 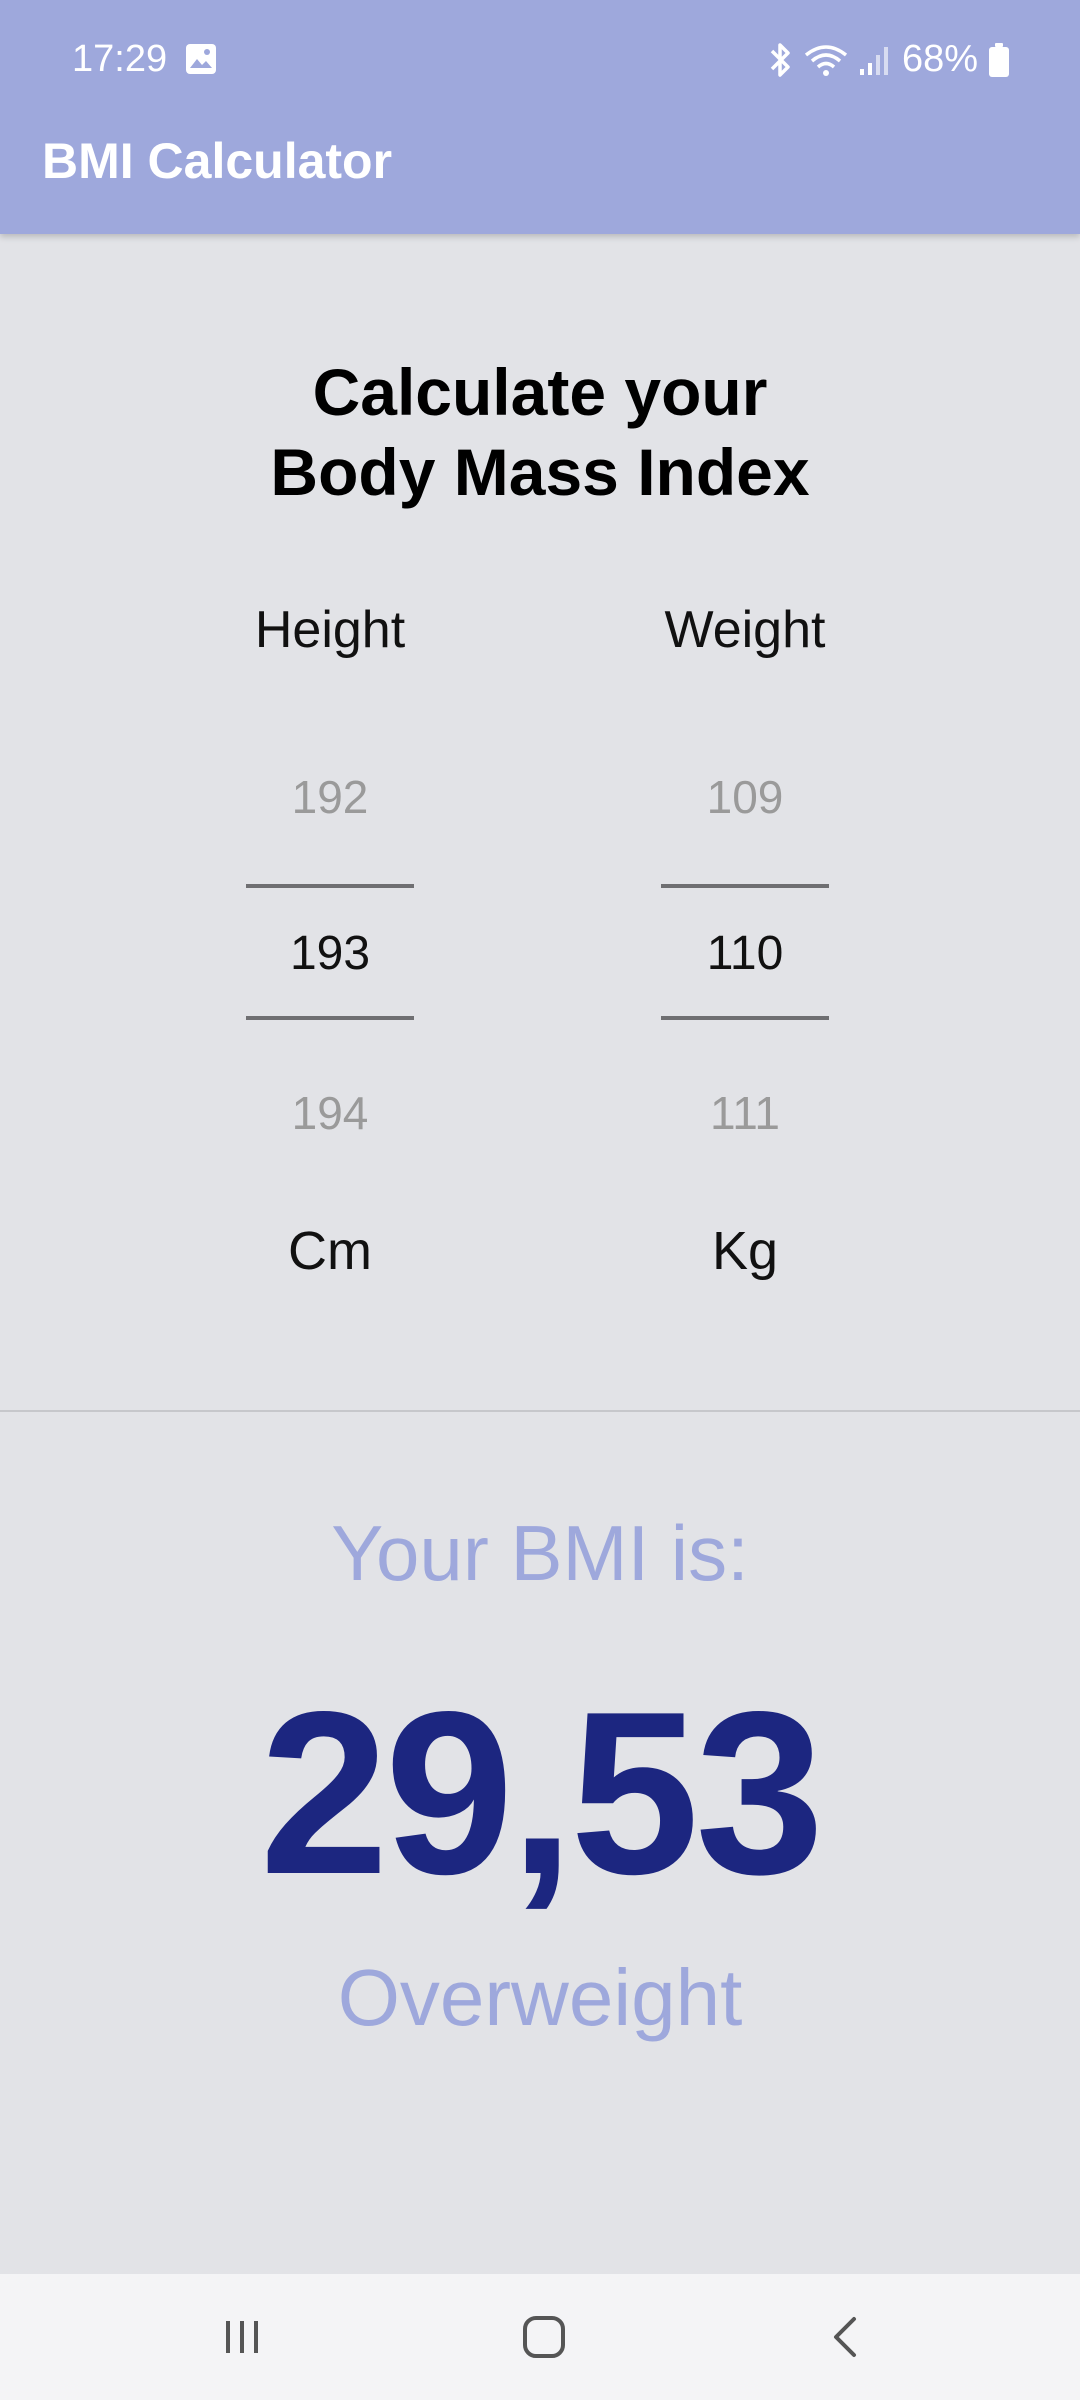 What do you see at coordinates (544, 2337) in the screenshot?
I see `home-icon` at bounding box center [544, 2337].